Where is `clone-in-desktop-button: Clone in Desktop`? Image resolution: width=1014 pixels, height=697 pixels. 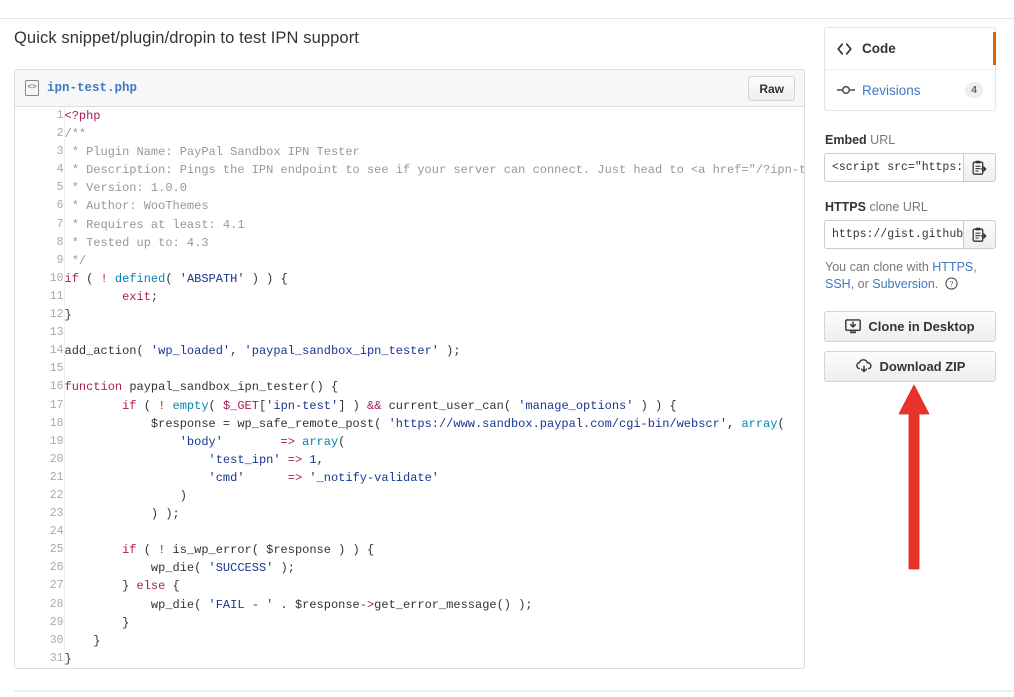 clone-in-desktop-button: Clone in Desktop is located at coordinates (910, 326).